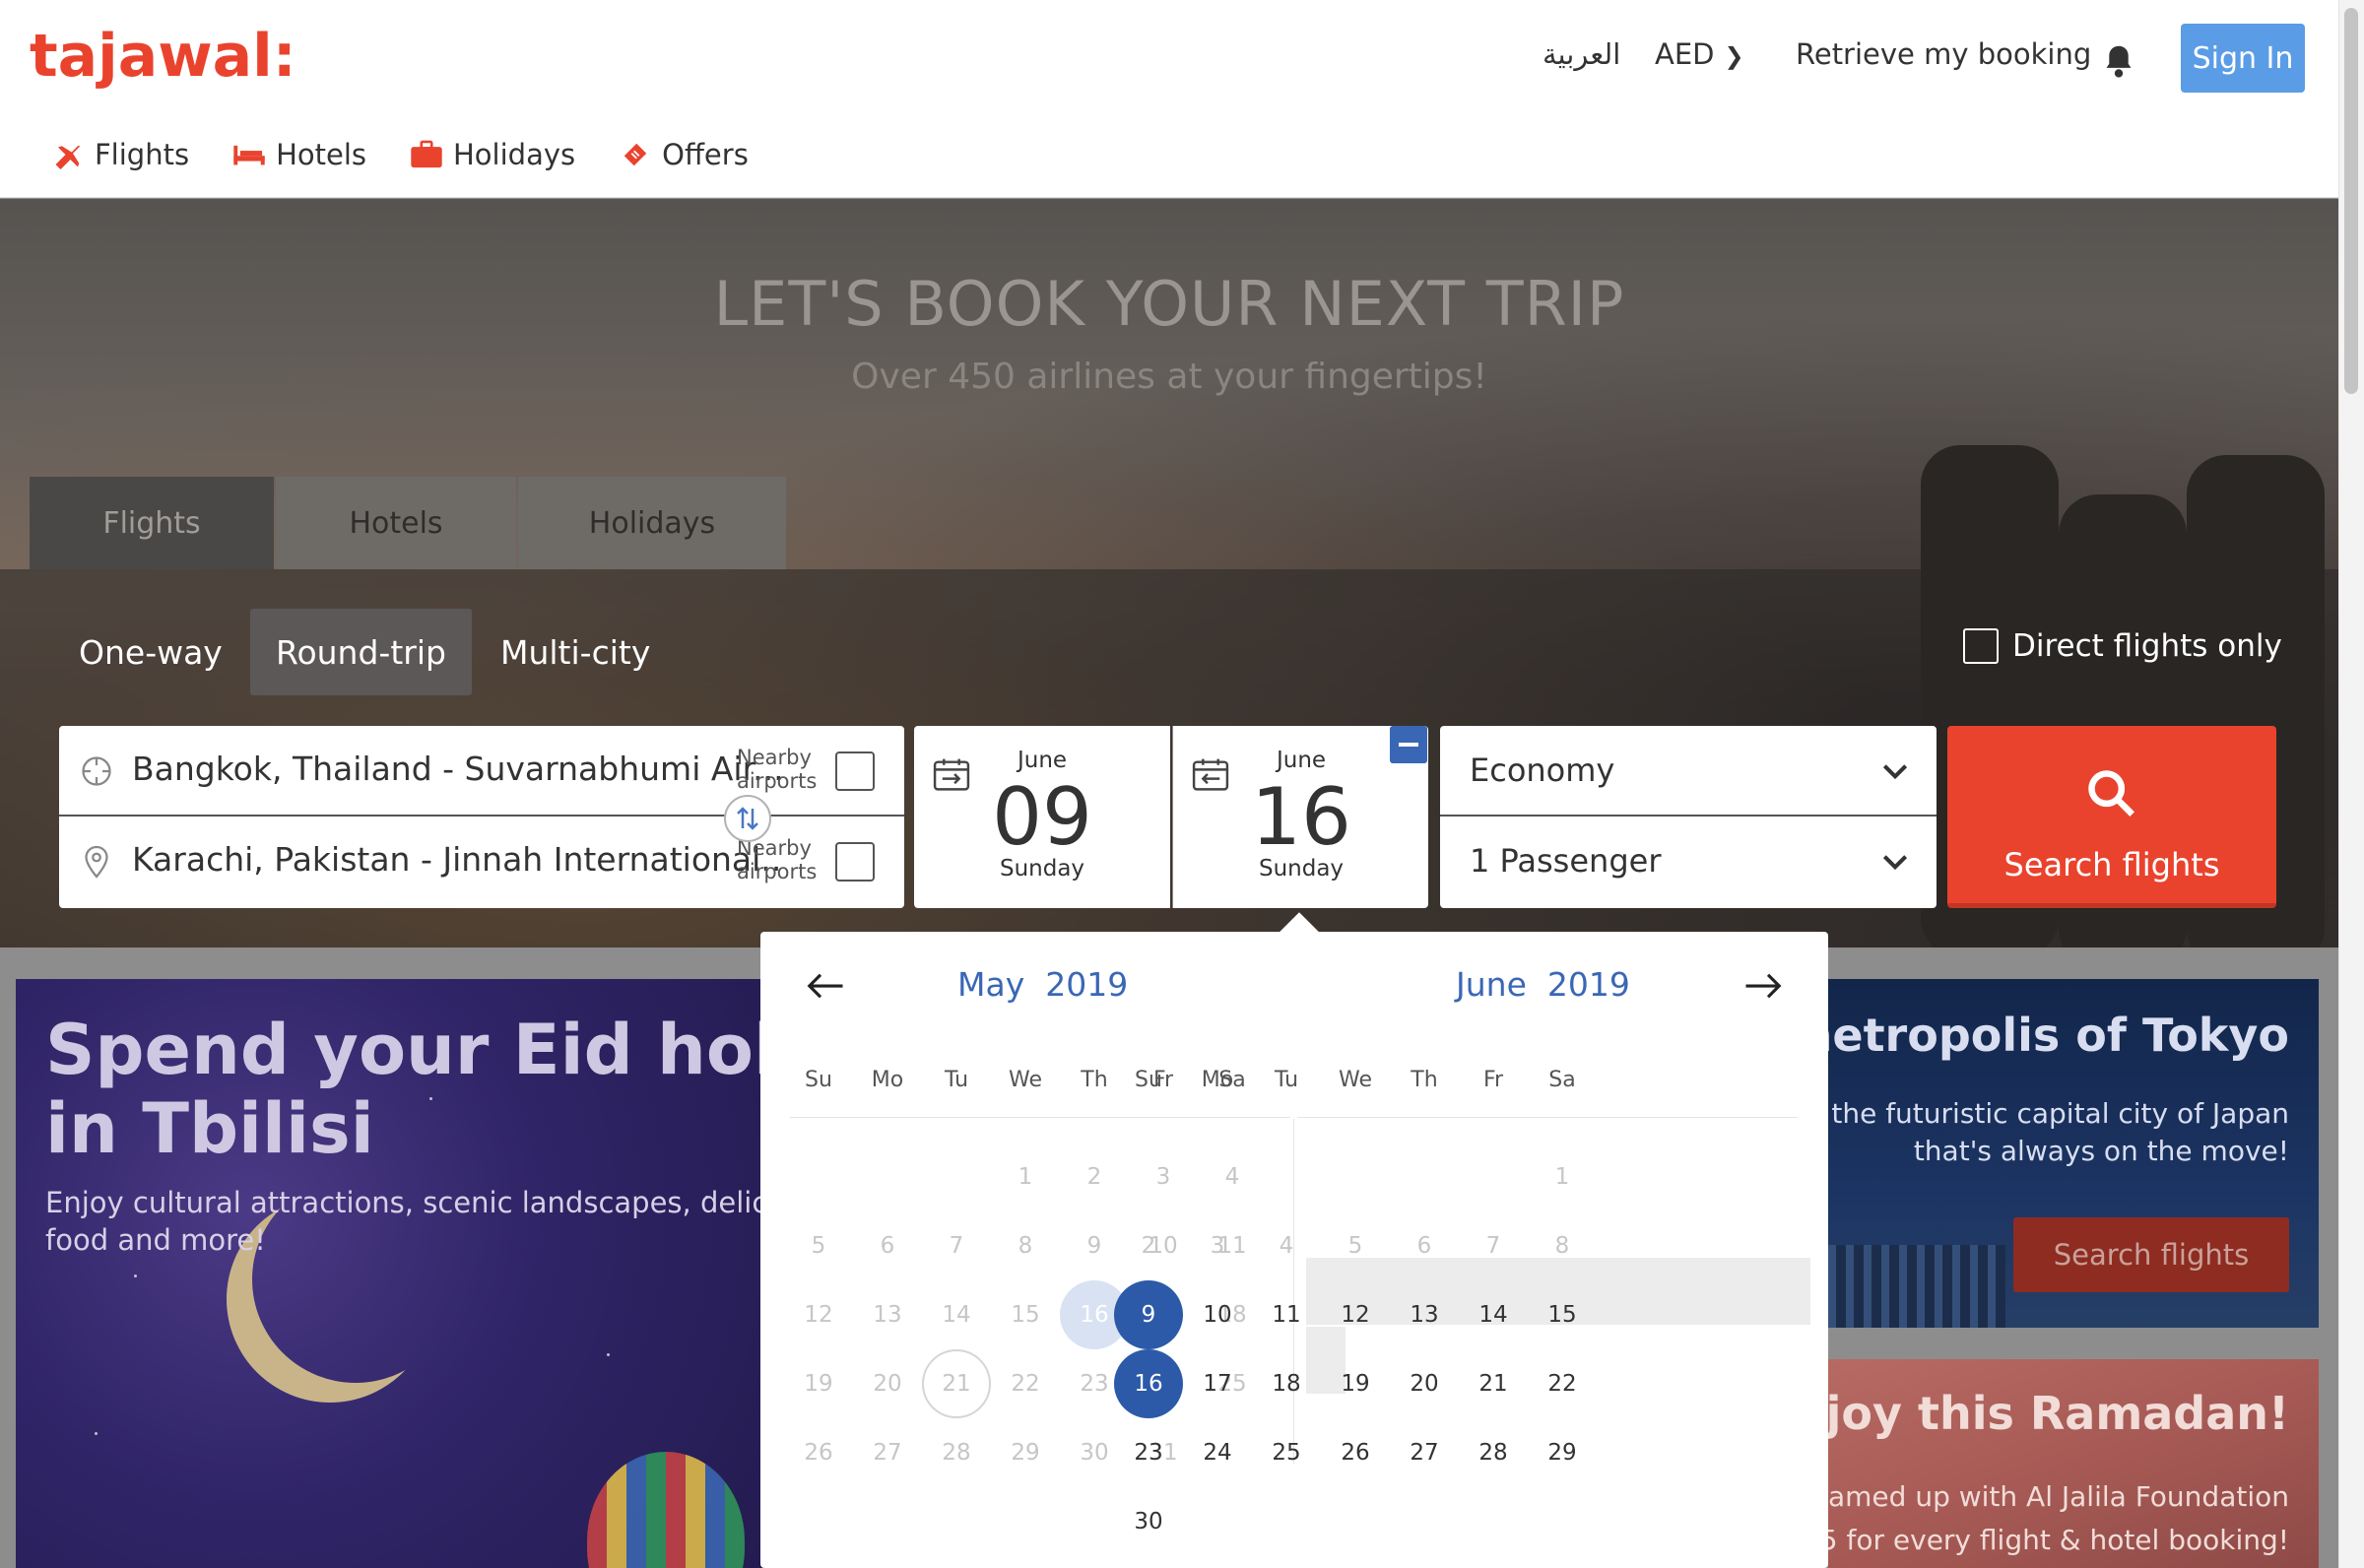 This screenshot has height=1568, width=2364. Describe the element at coordinates (396, 523) in the screenshot. I see `tab-hotels: Hotels` at that location.